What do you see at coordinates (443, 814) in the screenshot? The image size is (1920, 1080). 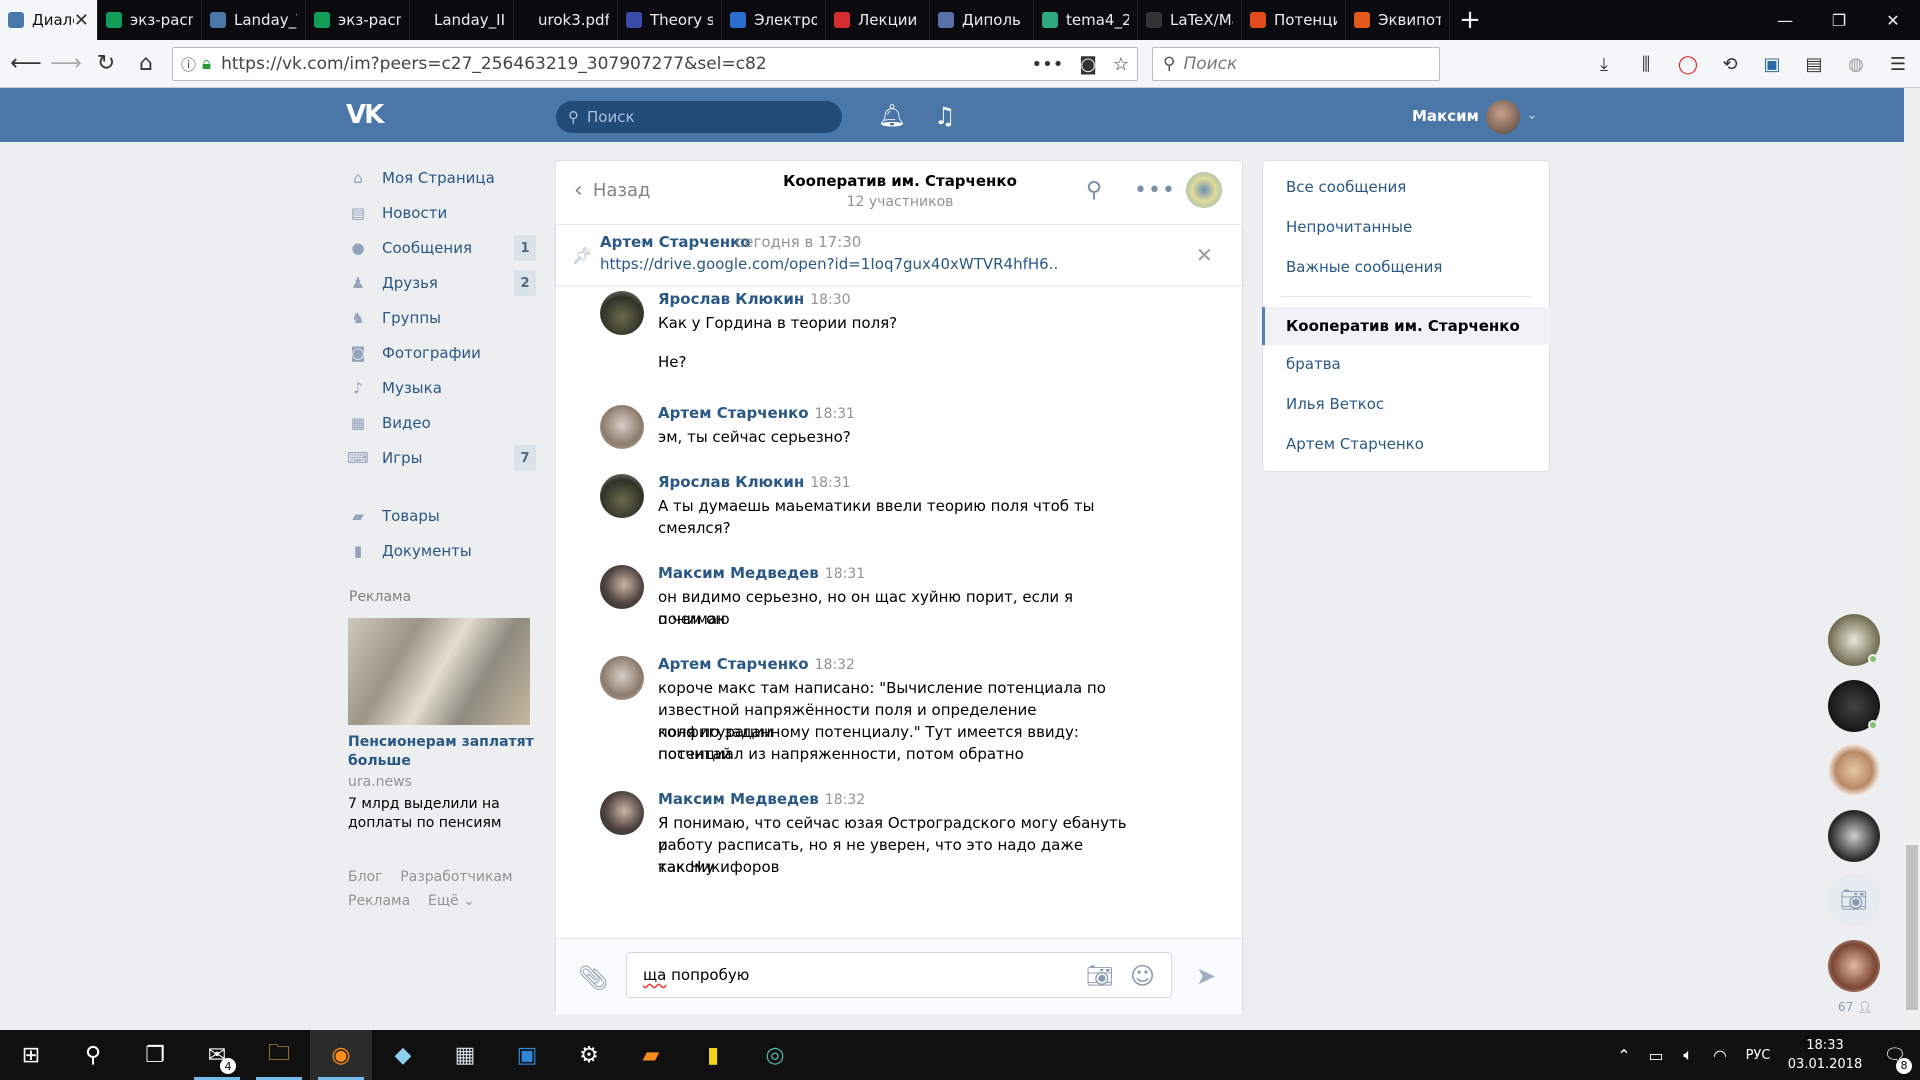 I see `ad-text: 7 млрд выделили на доплаты по пенсиям` at bounding box center [443, 814].